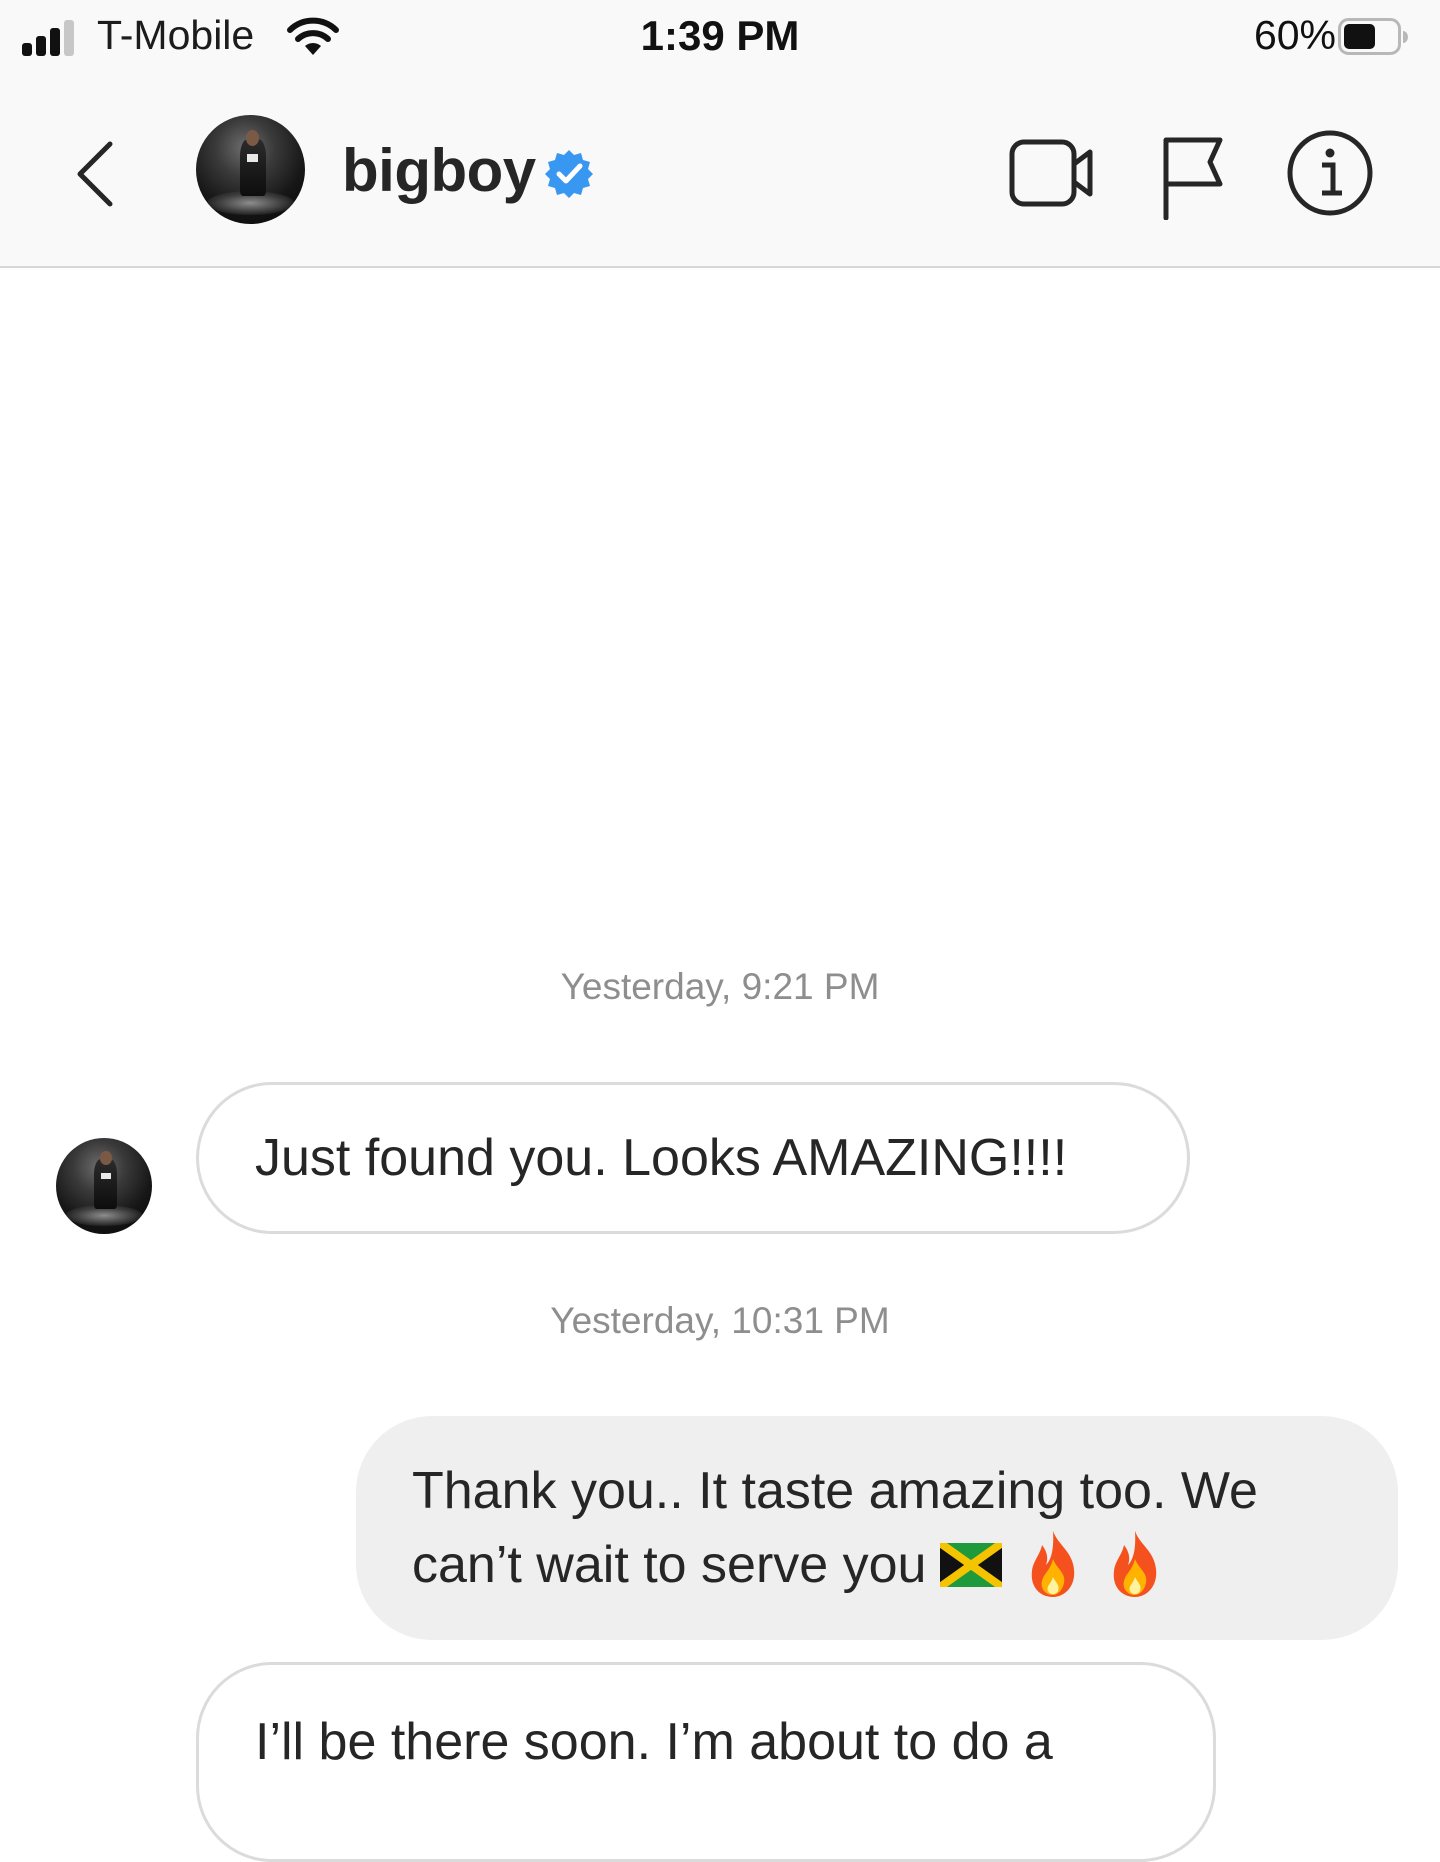  Describe the element at coordinates (1052, 174) in the screenshot. I see `video-call-icon` at that location.